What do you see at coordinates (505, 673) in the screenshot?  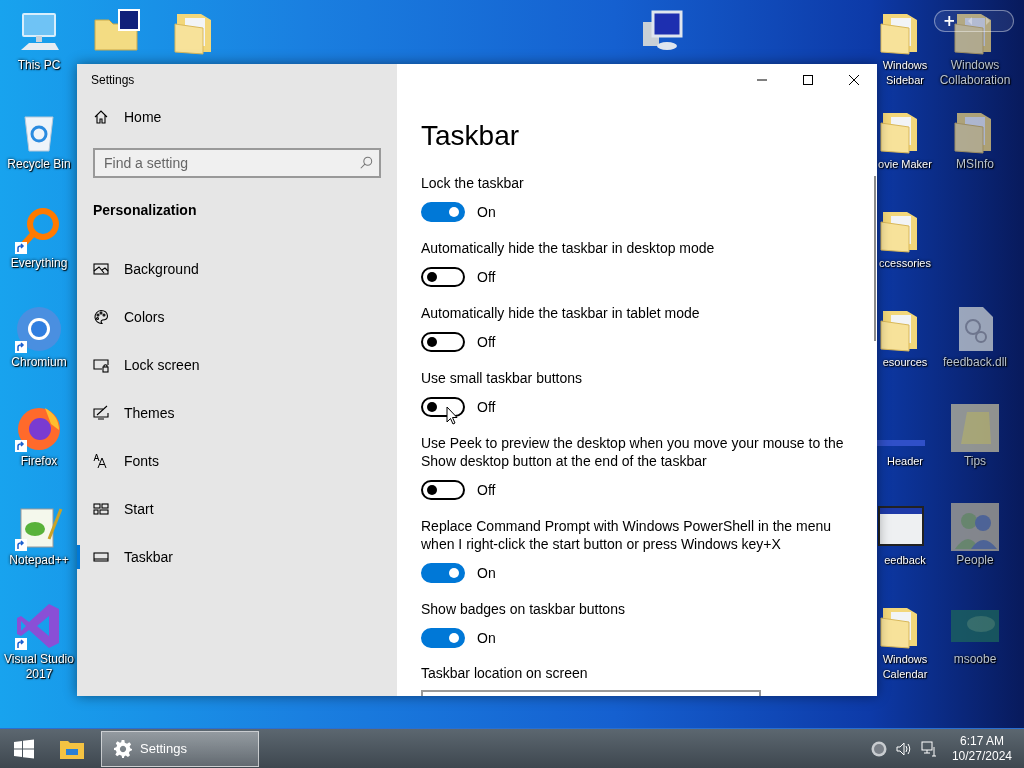 I see `setting-label: Taskbar location on screen` at bounding box center [505, 673].